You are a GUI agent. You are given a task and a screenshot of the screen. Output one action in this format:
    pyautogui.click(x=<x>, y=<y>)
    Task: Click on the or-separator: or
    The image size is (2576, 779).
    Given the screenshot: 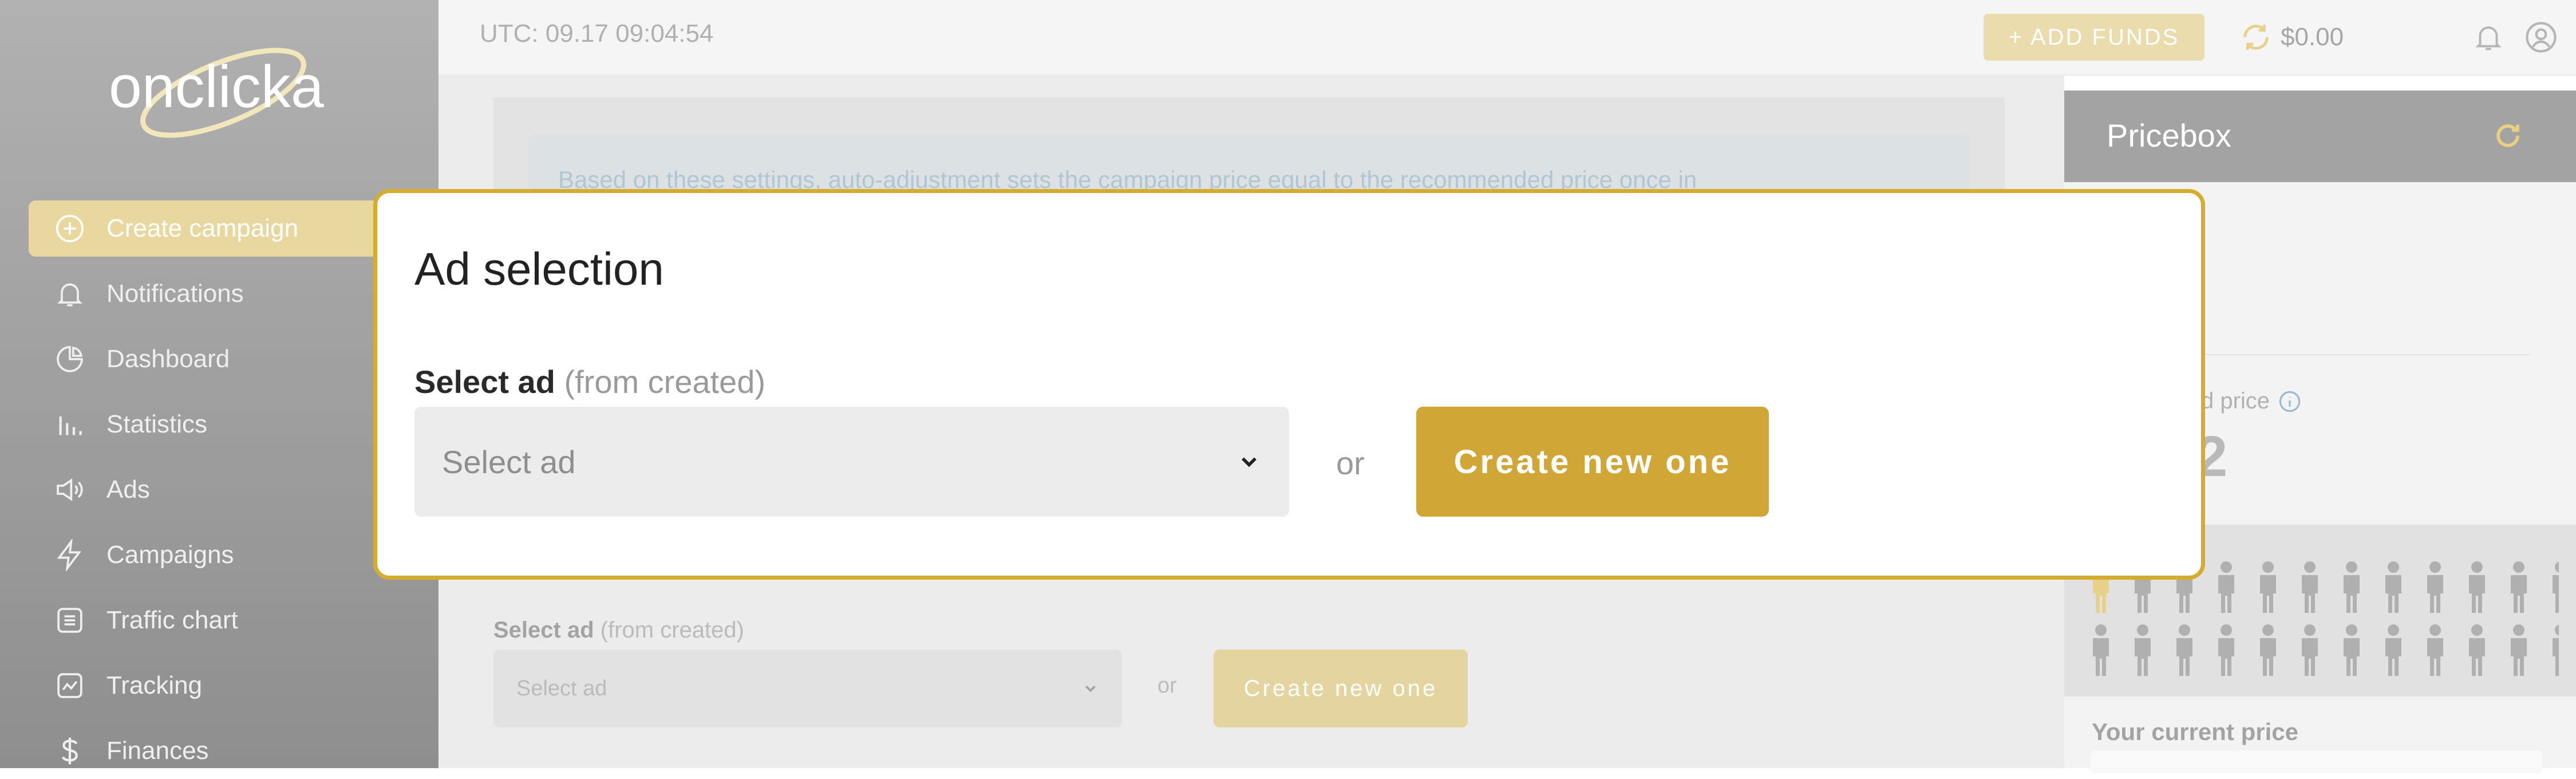 What is the action you would take?
    pyautogui.click(x=1350, y=463)
    